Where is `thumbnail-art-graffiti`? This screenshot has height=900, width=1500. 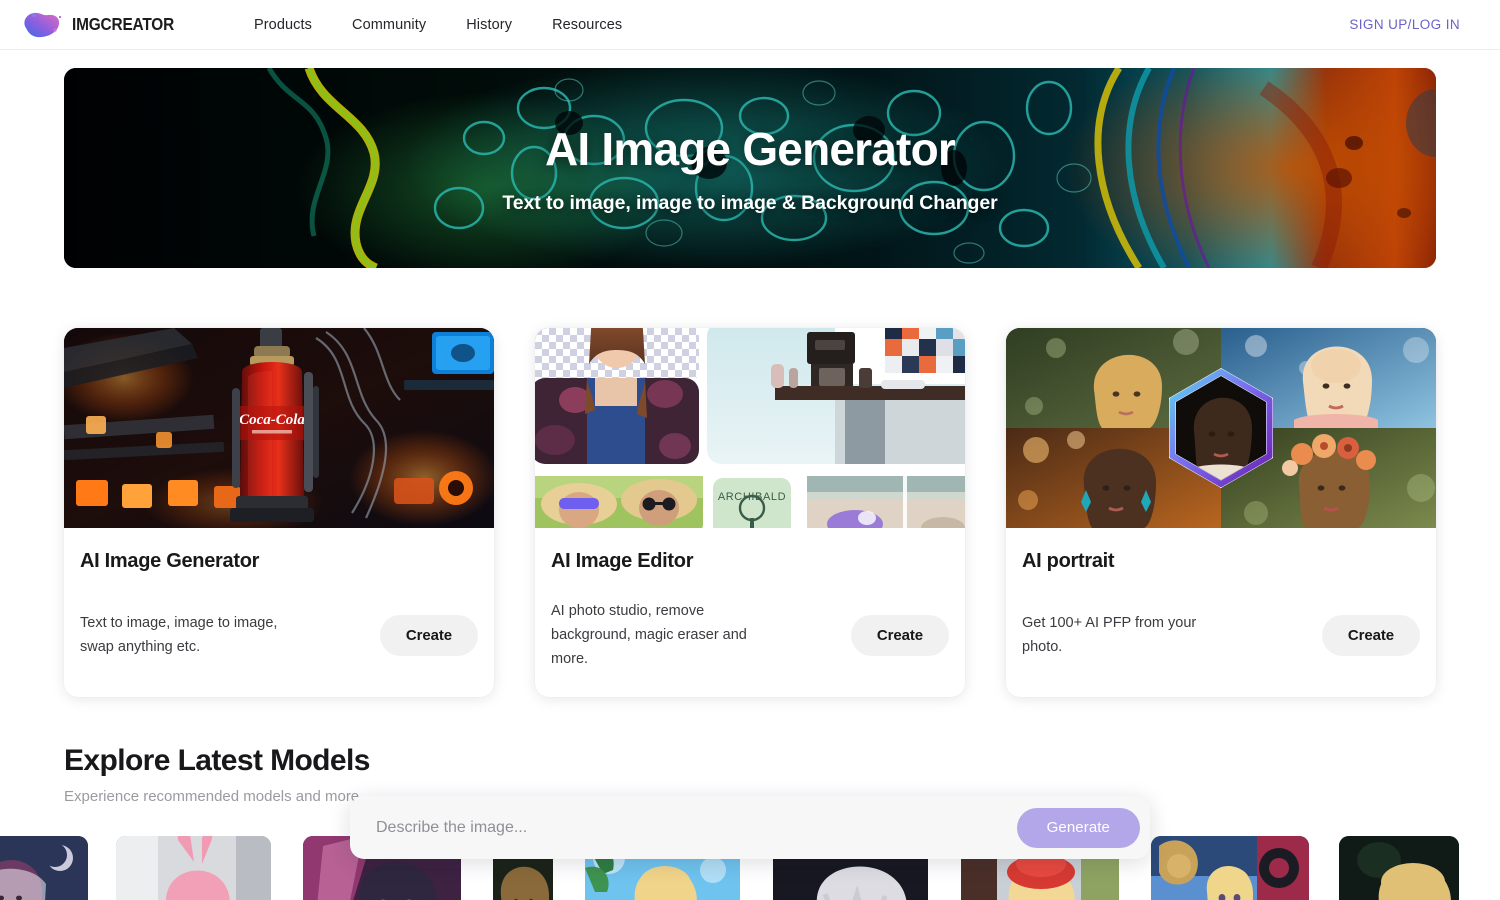 thumbnail-art-graffiti is located at coordinates (1230, 868).